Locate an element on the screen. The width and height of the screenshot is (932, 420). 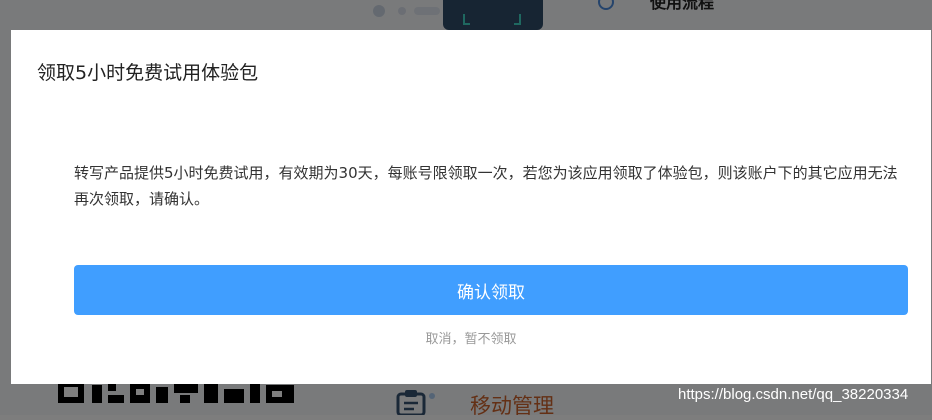
dialog-title: 领取5小时免费试用体验包 is located at coordinates (148, 73).